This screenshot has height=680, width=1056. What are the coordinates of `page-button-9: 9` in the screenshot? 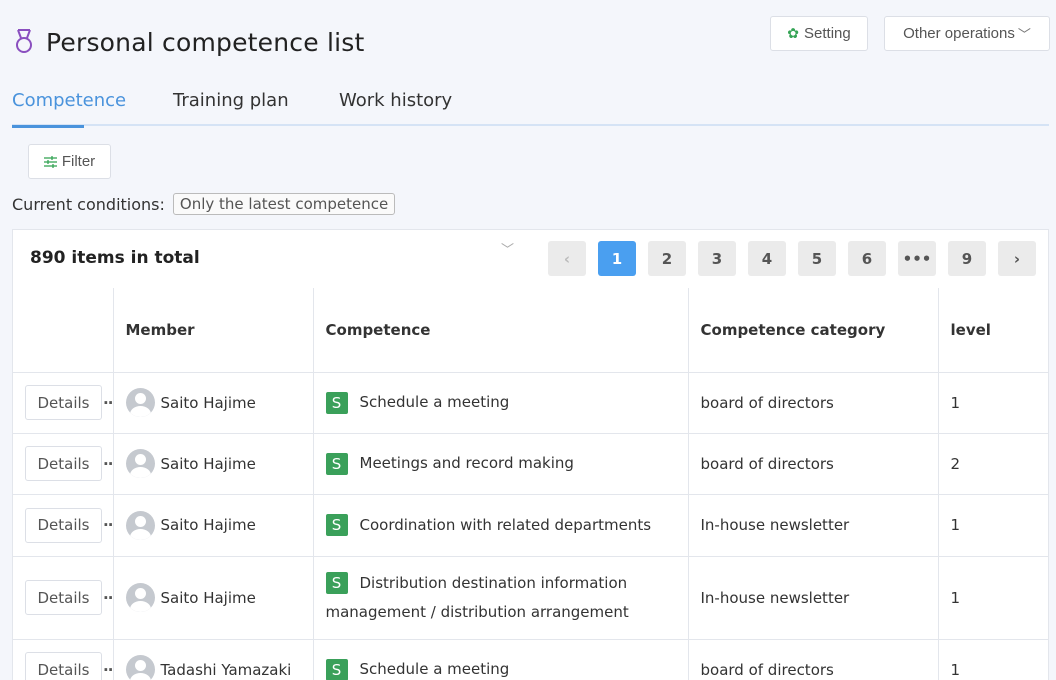 It's located at (967, 258).